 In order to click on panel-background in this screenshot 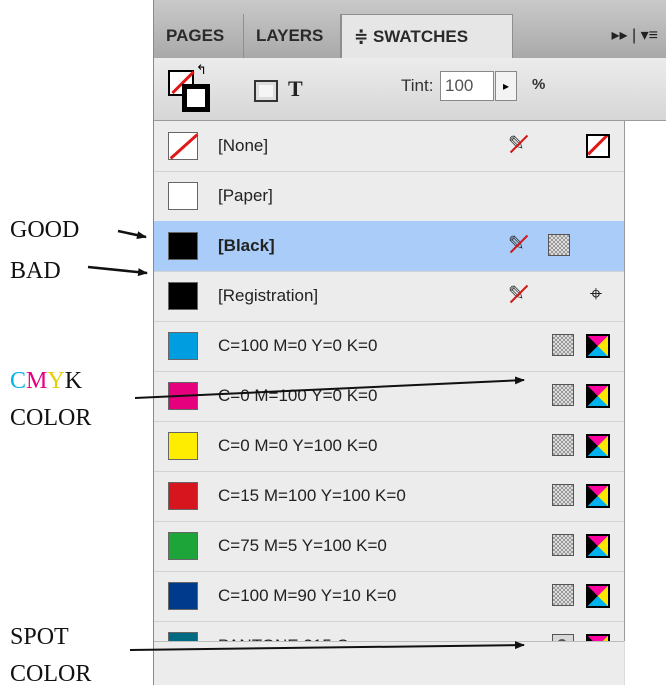, I will do `click(645, 403)`.